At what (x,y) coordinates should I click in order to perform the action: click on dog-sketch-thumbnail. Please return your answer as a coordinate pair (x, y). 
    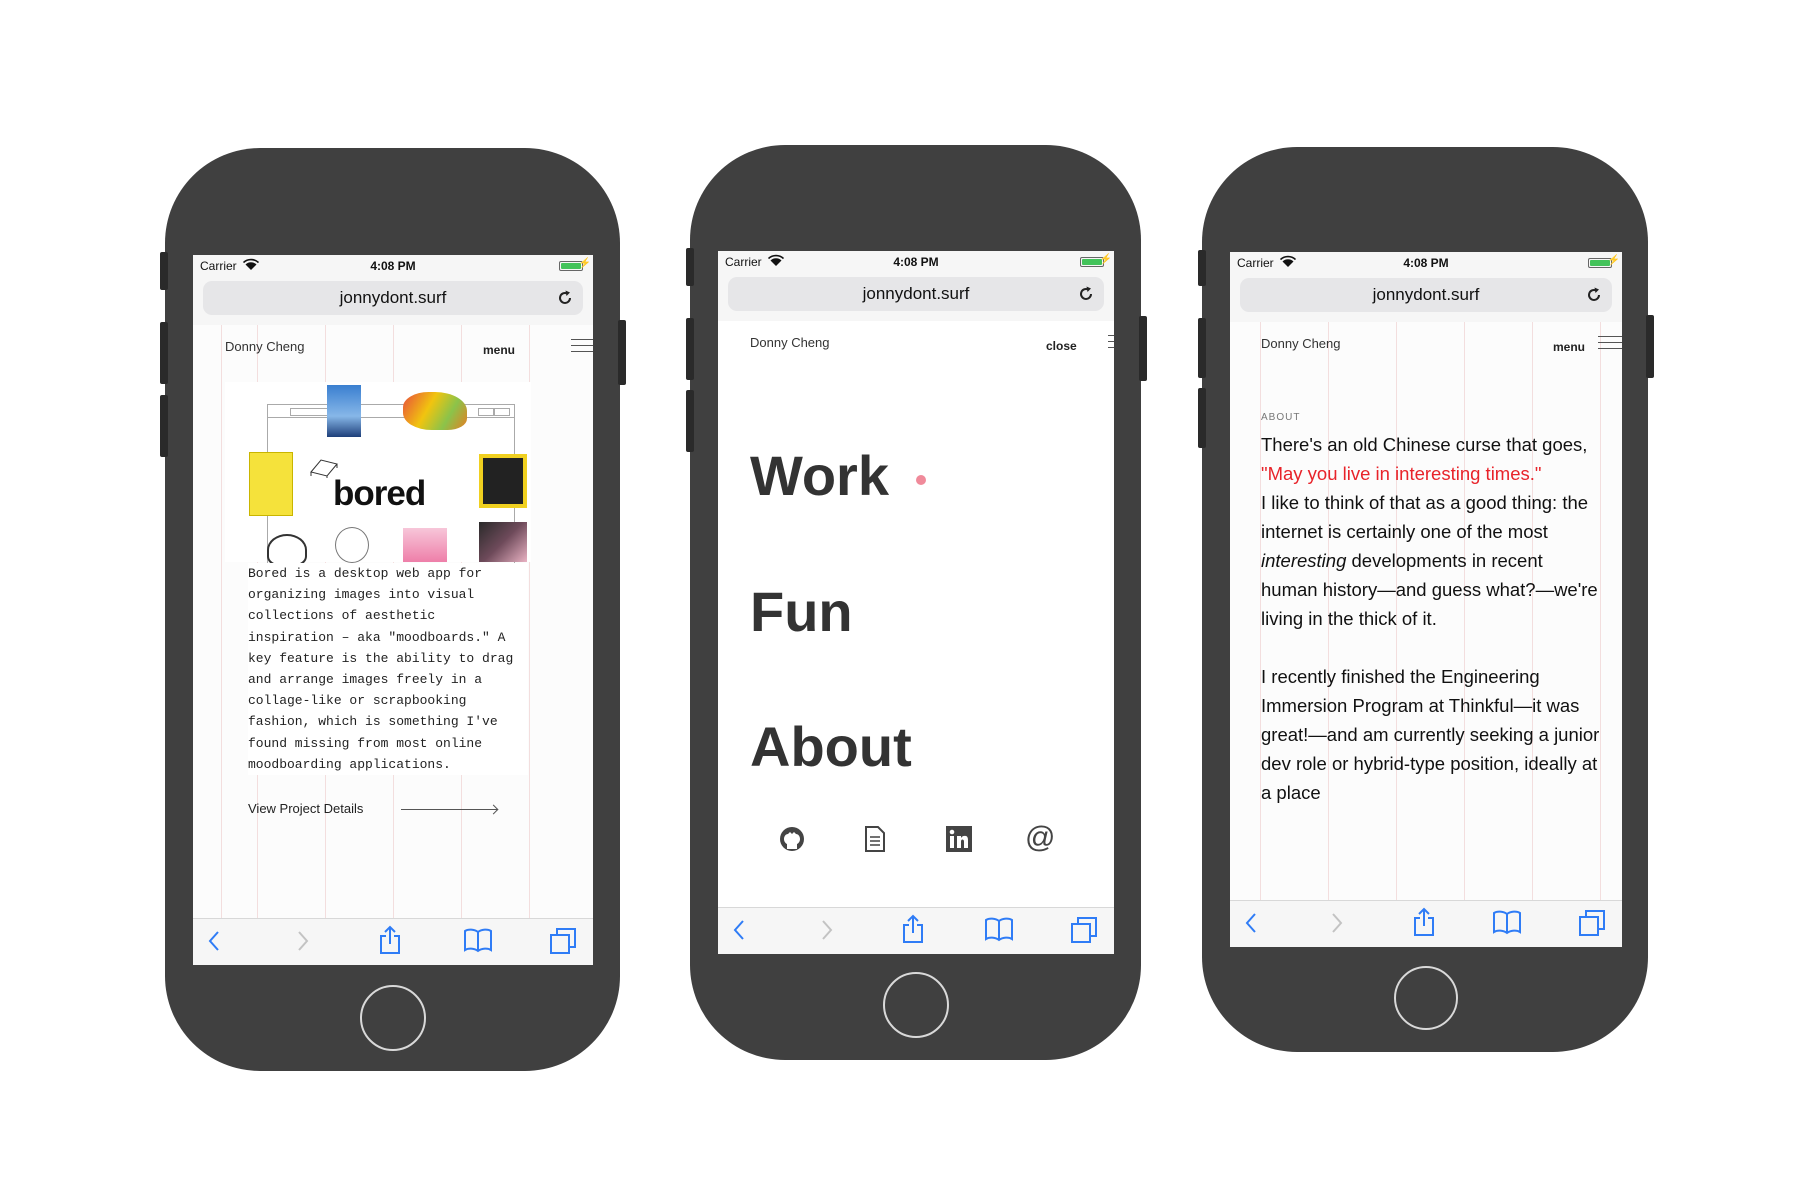
    Looking at the image, I should click on (287, 550).